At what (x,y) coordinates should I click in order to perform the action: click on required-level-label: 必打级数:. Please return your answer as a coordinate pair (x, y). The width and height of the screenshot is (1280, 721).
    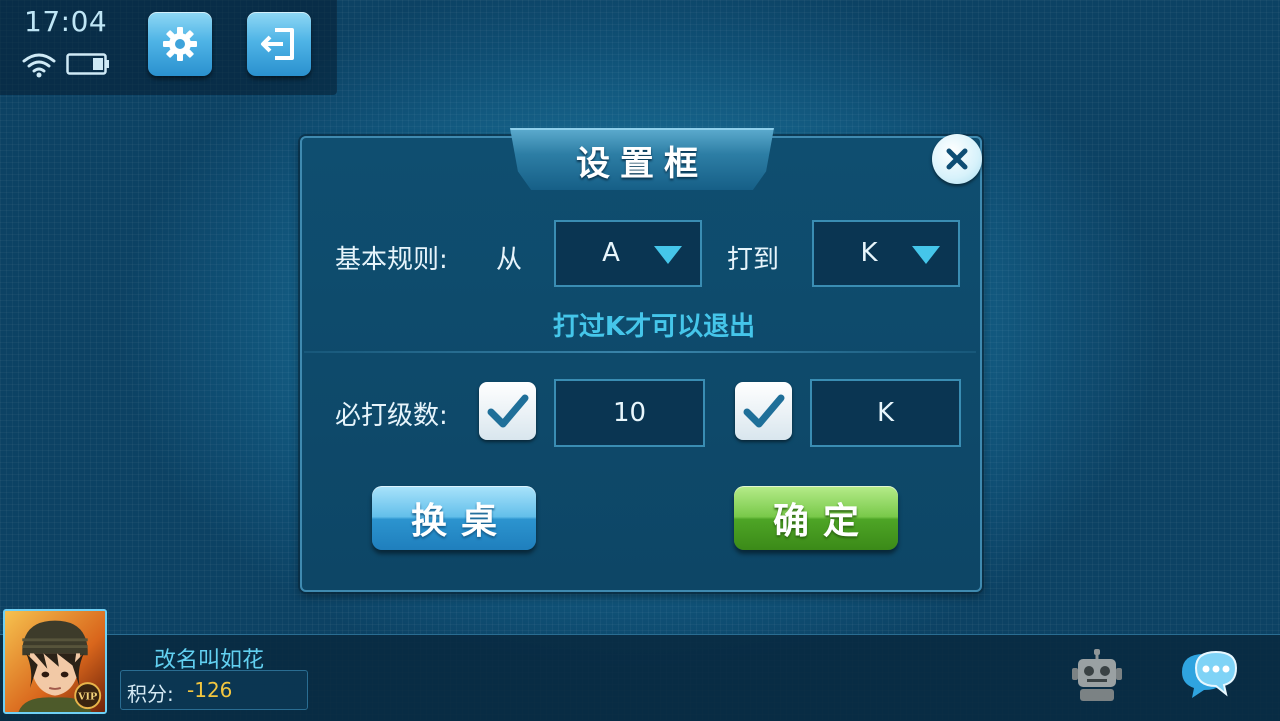
    Looking at the image, I should click on (391, 416).